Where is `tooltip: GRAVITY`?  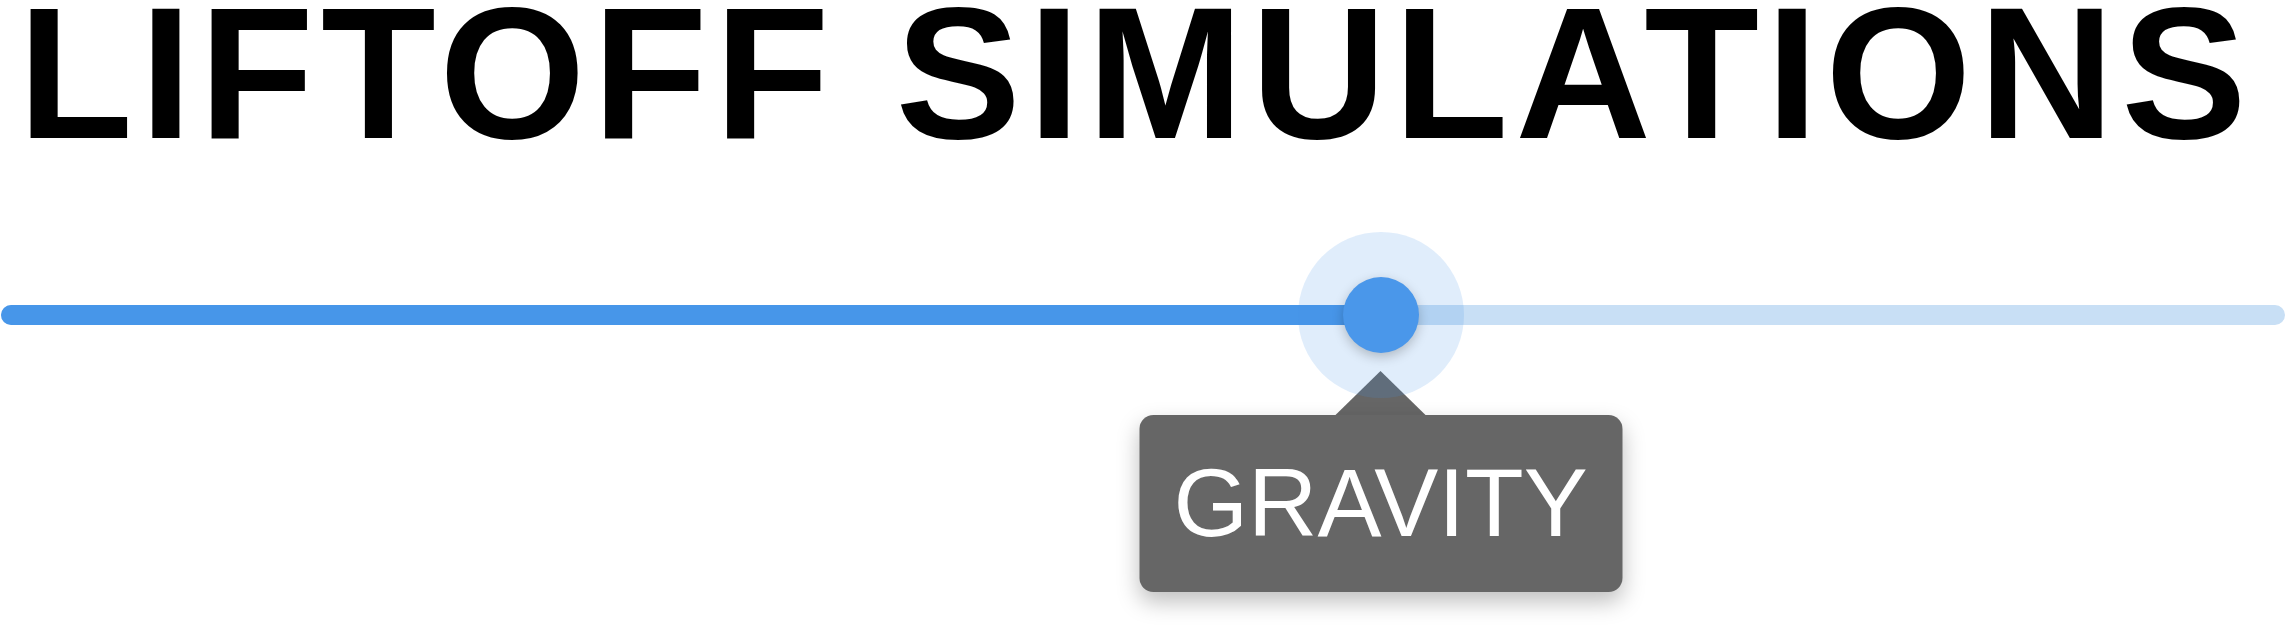 tooltip: GRAVITY is located at coordinates (1381, 481).